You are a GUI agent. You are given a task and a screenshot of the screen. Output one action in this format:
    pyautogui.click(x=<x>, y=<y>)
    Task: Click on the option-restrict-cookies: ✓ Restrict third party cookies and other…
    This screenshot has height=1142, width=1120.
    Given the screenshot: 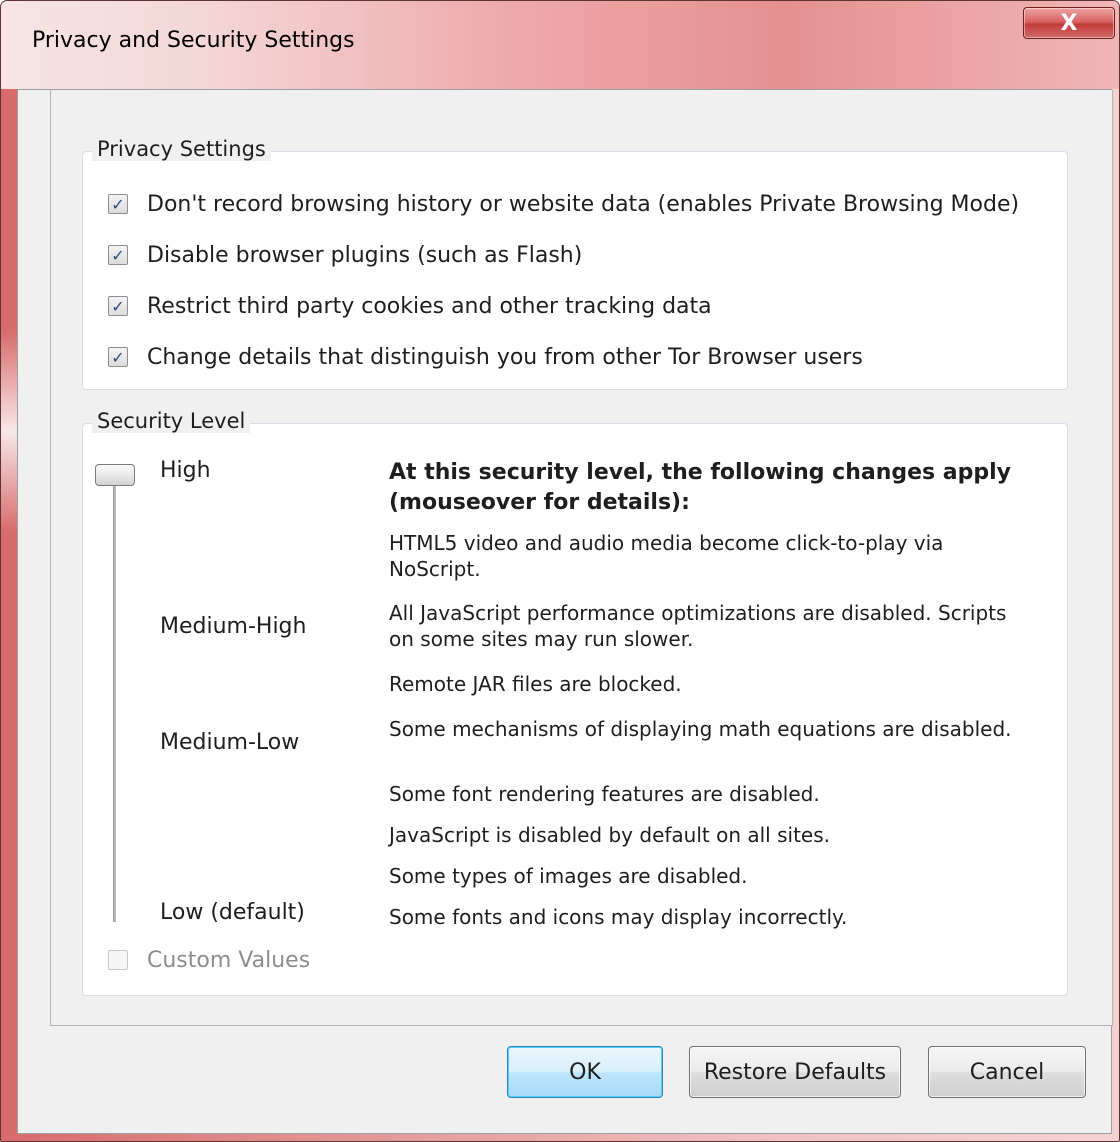 What is the action you would take?
    pyautogui.click(x=410, y=306)
    